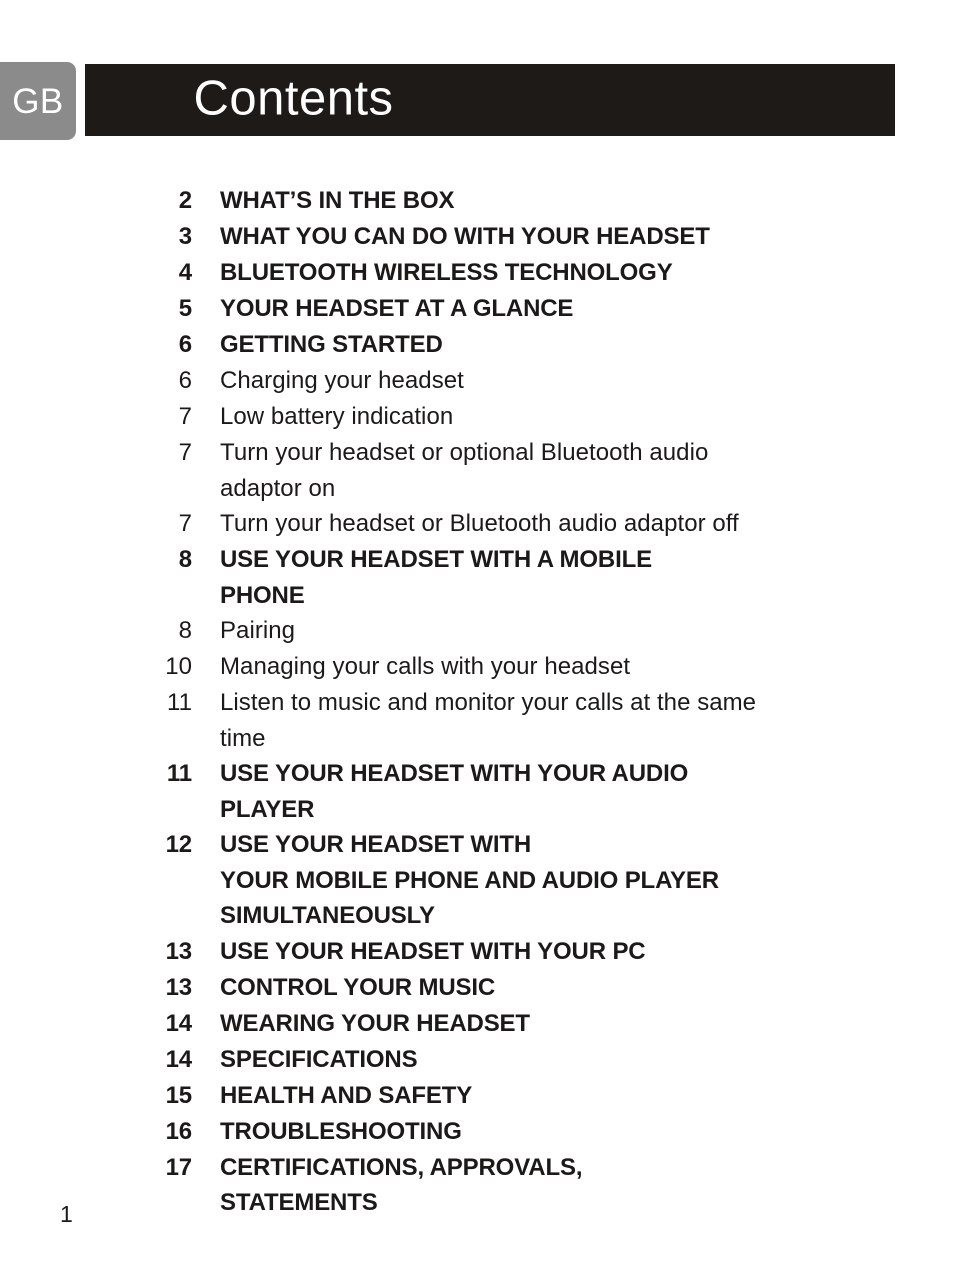 Image resolution: width=954 pixels, height=1287 pixels. I want to click on toc-entry: 14 WEARING YOUR HEADSET, so click(477, 1024).